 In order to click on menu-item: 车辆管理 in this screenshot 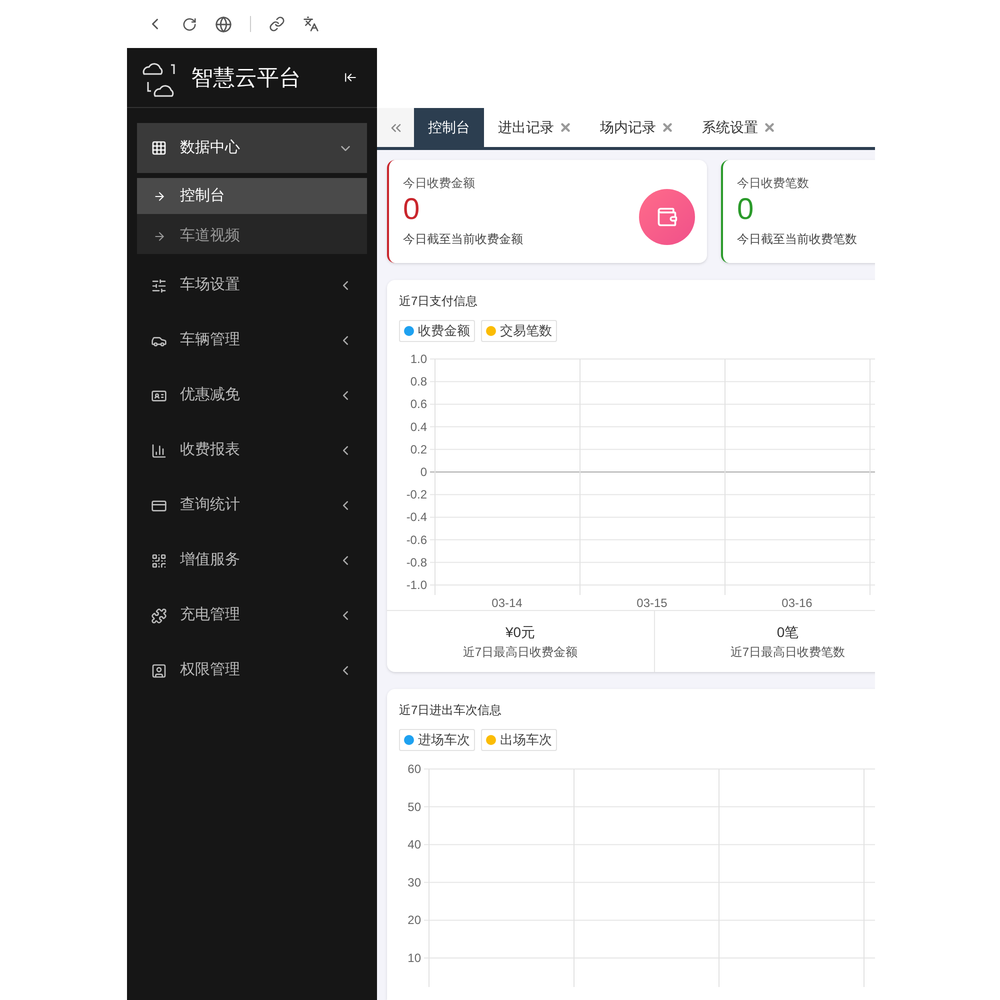, I will do `click(252, 340)`.